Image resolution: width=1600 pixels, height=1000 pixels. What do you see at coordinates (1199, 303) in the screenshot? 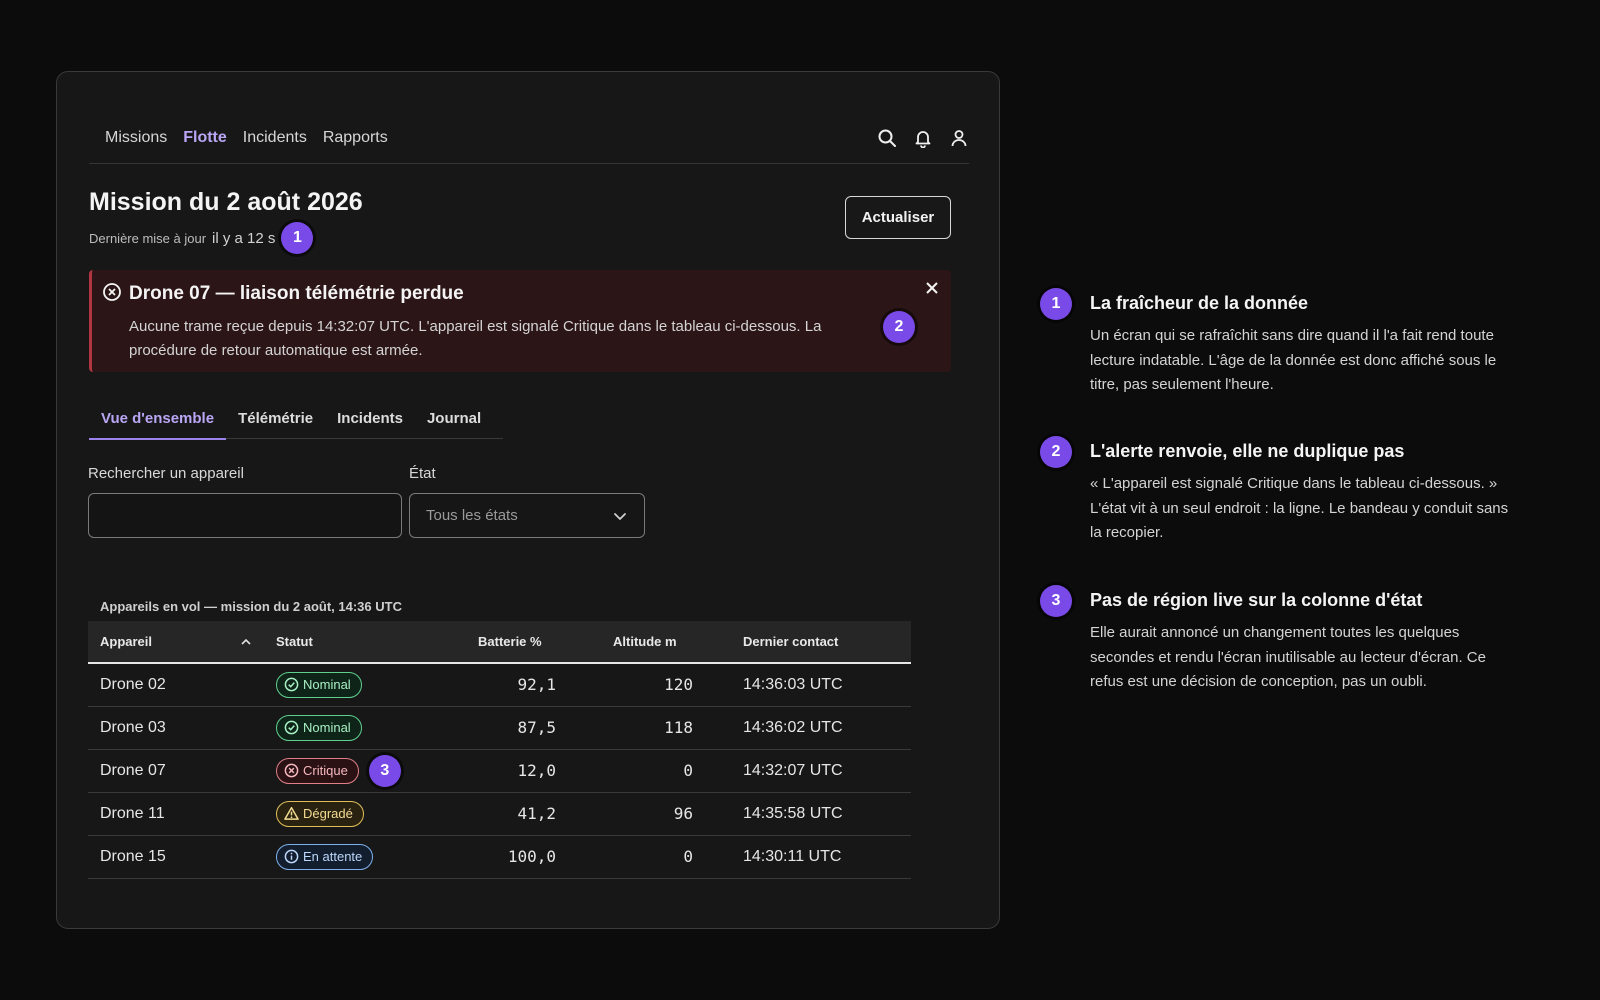
I see `note-title: La fraîcheur de la donnée` at bounding box center [1199, 303].